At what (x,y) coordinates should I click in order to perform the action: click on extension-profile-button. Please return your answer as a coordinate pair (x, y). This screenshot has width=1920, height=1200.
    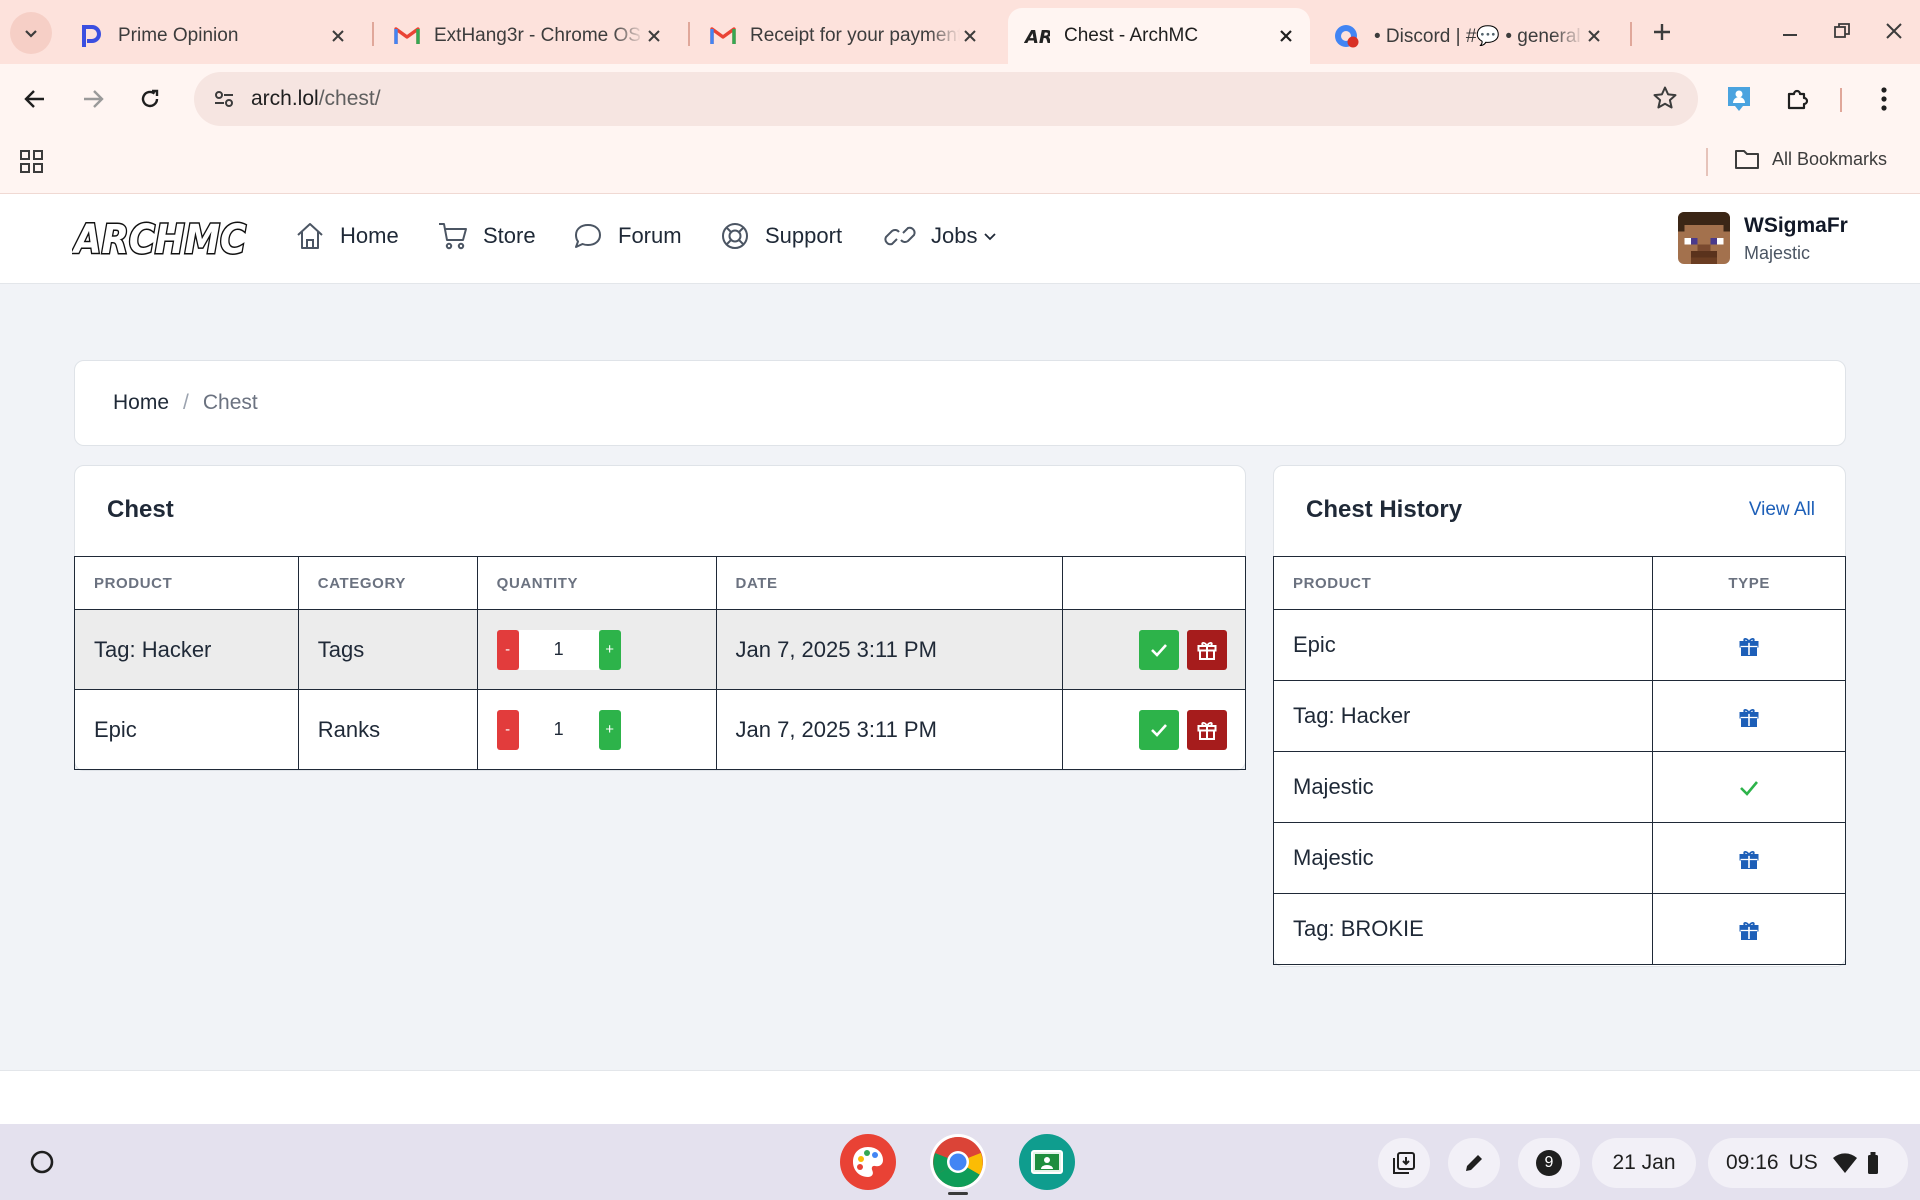
    Looking at the image, I should click on (1739, 99).